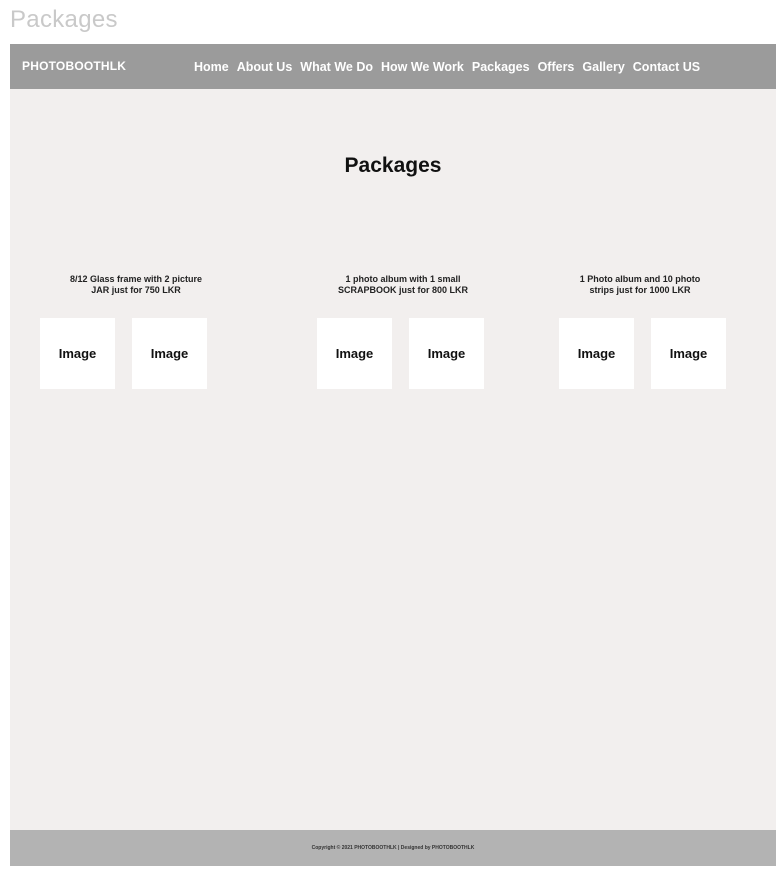 The width and height of the screenshot is (776, 869). What do you see at coordinates (422, 67) in the screenshot?
I see `nav-link-how-we-work: How We Work` at bounding box center [422, 67].